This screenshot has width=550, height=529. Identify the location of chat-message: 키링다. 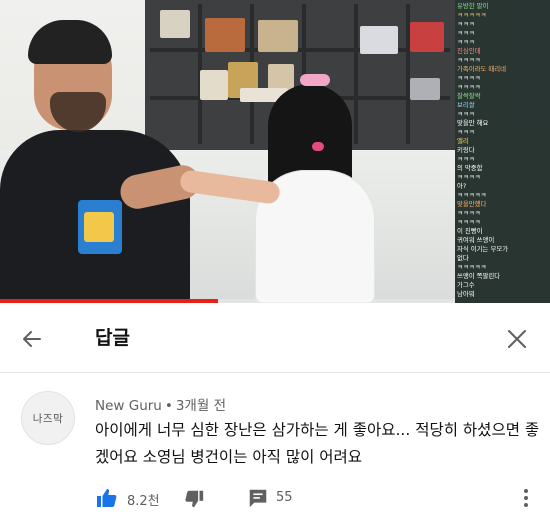
(502, 150).